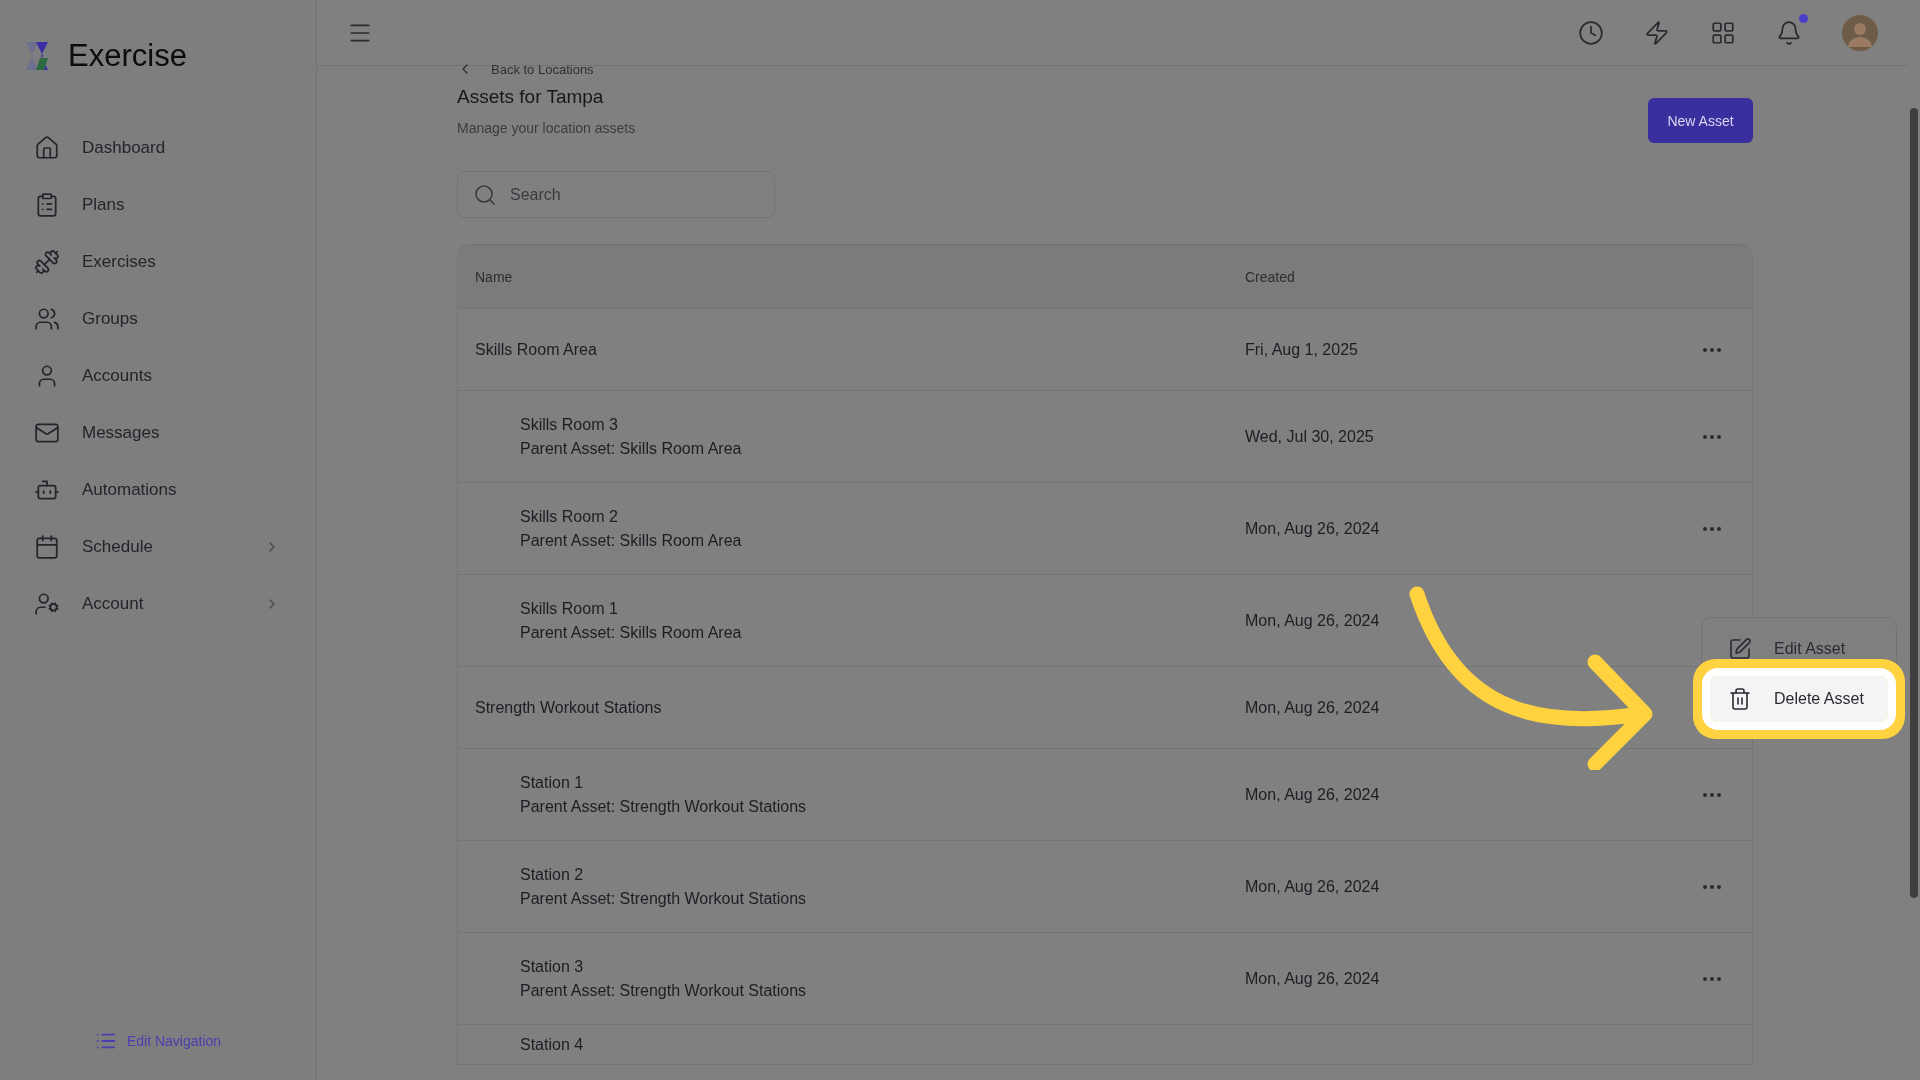 The height and width of the screenshot is (1080, 1920). What do you see at coordinates (47, 318) in the screenshot?
I see `group-icon` at bounding box center [47, 318].